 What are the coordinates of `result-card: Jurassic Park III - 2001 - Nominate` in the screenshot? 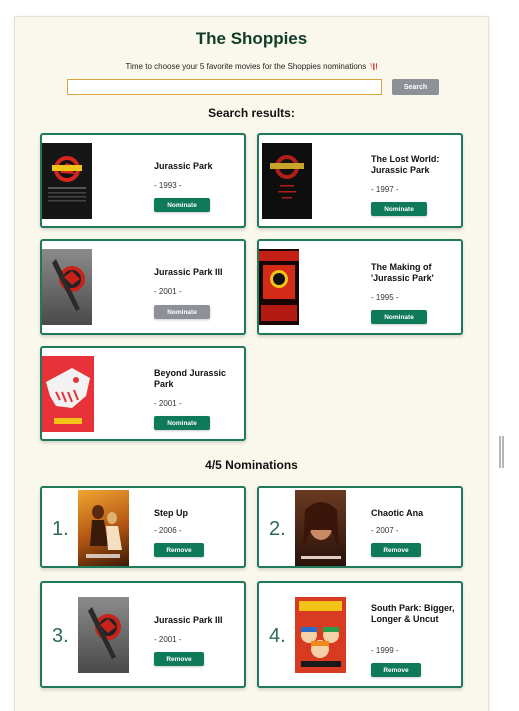 It's located at (143, 287).